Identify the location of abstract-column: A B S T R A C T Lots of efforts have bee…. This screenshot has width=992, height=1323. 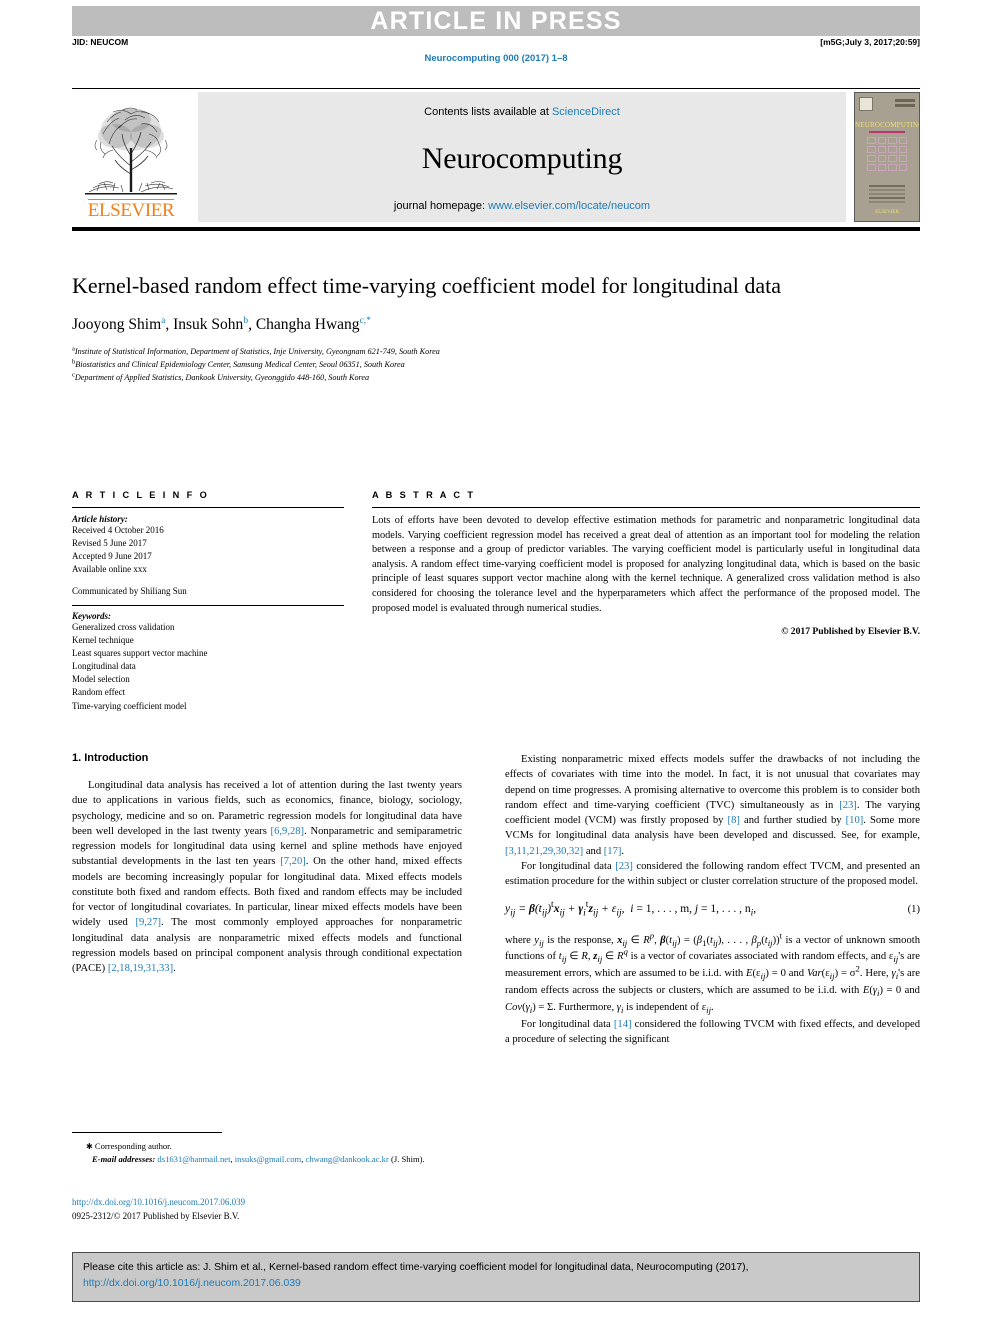
(646, 563).